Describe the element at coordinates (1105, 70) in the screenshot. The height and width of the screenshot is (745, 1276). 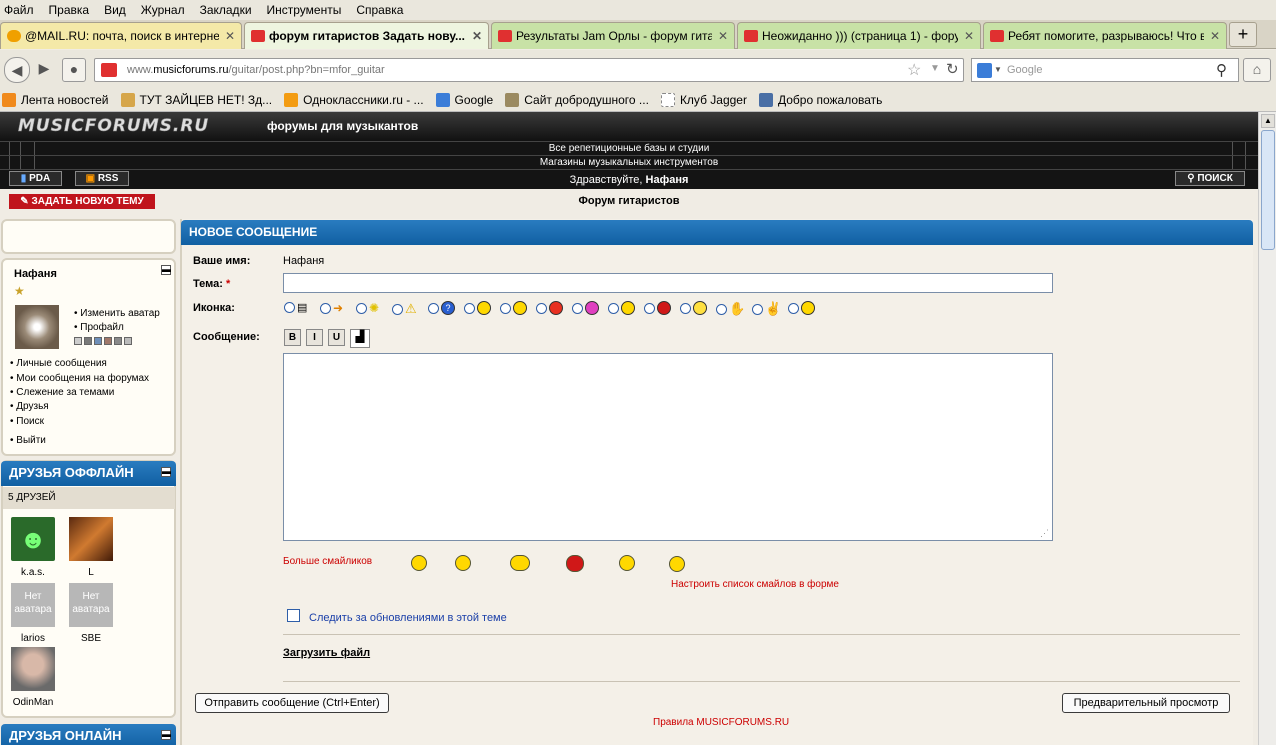
I see `search-box: ▼ Google ⚲` at that location.